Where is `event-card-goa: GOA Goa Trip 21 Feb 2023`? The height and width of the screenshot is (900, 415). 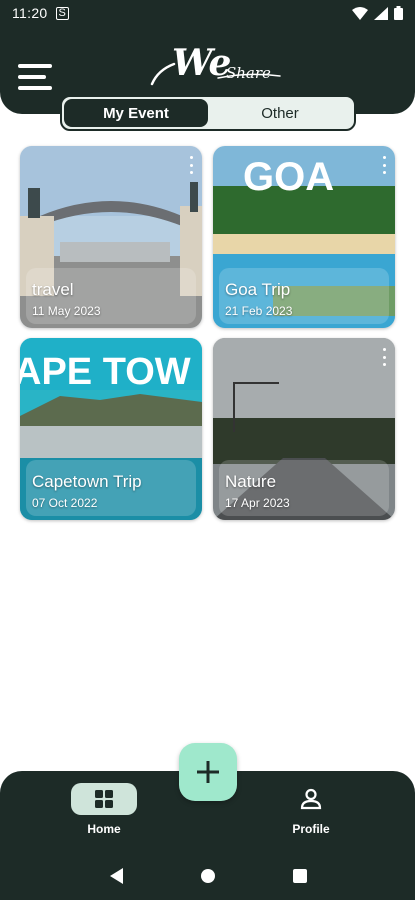
event-card-goa: GOA Goa Trip 21 Feb 2023 is located at coordinates (304, 237).